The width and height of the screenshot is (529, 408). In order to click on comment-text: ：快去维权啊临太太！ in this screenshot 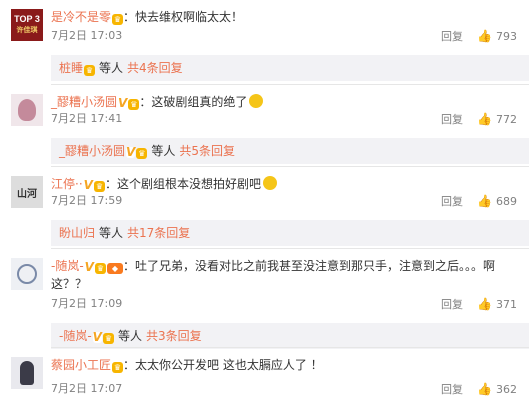, I will do `click(183, 17)`.